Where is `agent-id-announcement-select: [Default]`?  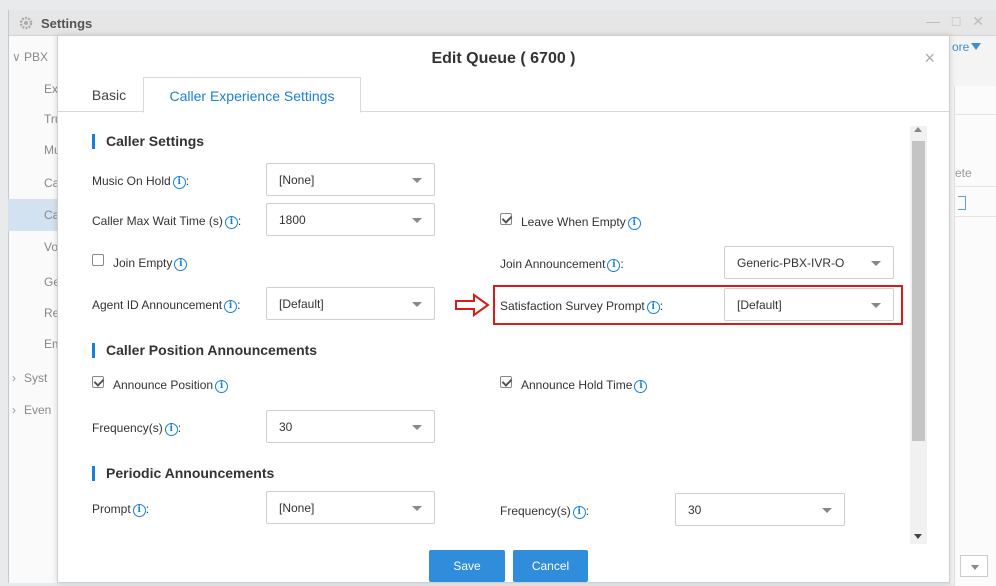
agent-id-announcement-select: [Default] is located at coordinates (350, 303).